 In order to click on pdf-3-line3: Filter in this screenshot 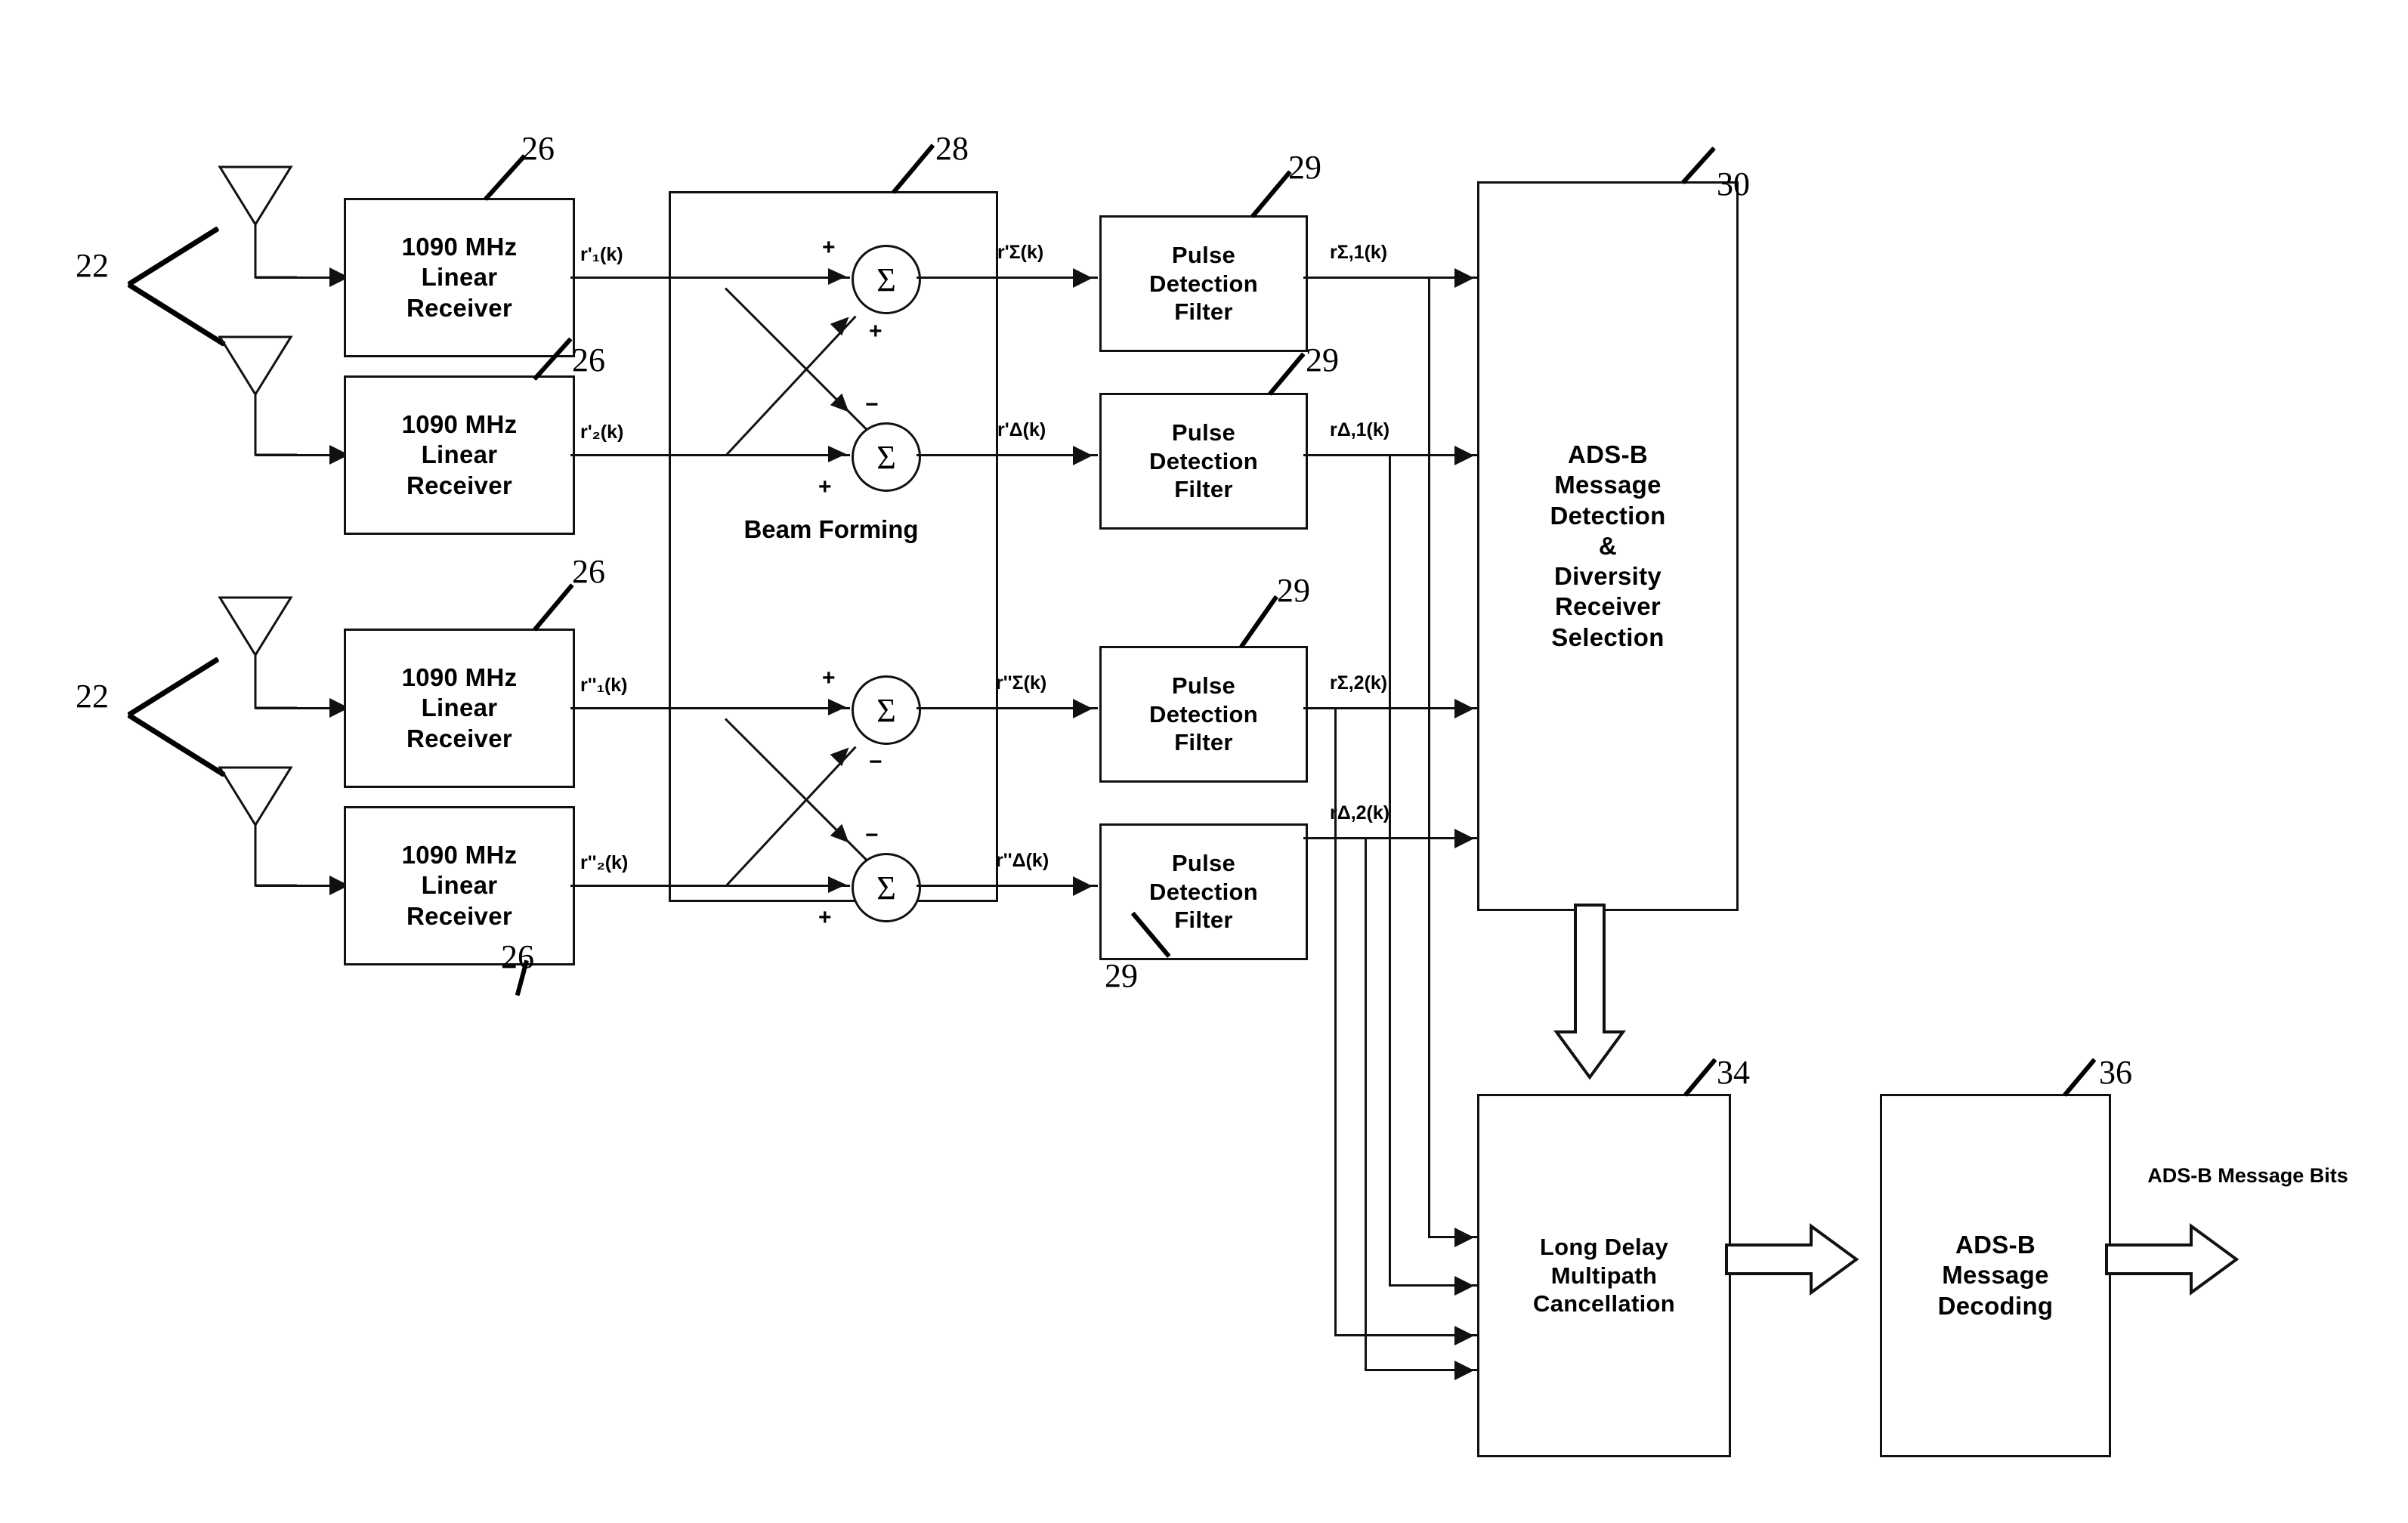, I will do `click(1203, 742)`.